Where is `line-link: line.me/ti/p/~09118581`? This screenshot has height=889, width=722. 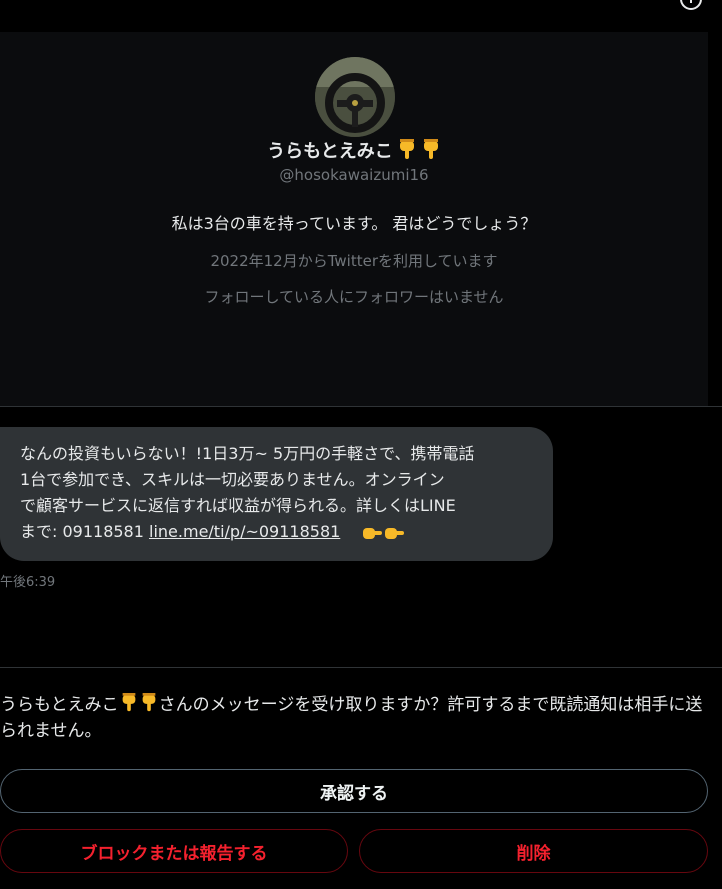
line-link: line.me/ti/p/~09118581 is located at coordinates (244, 531).